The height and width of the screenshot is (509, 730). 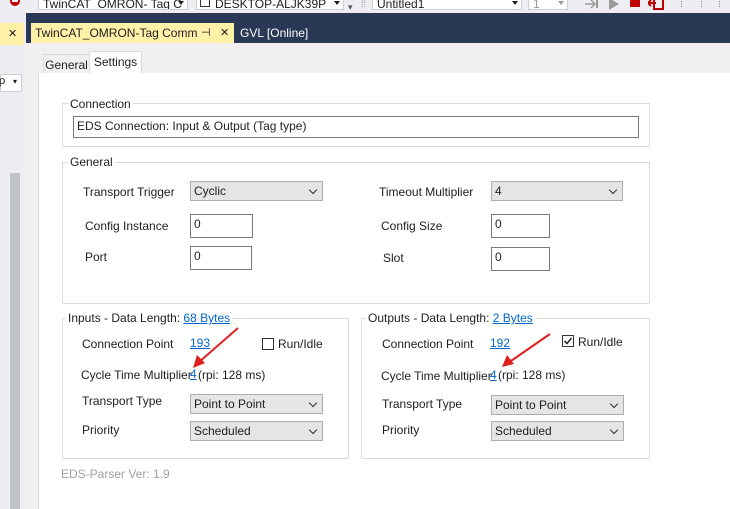 I want to click on tab-gvl-online: GVL [Online], so click(x=276, y=33).